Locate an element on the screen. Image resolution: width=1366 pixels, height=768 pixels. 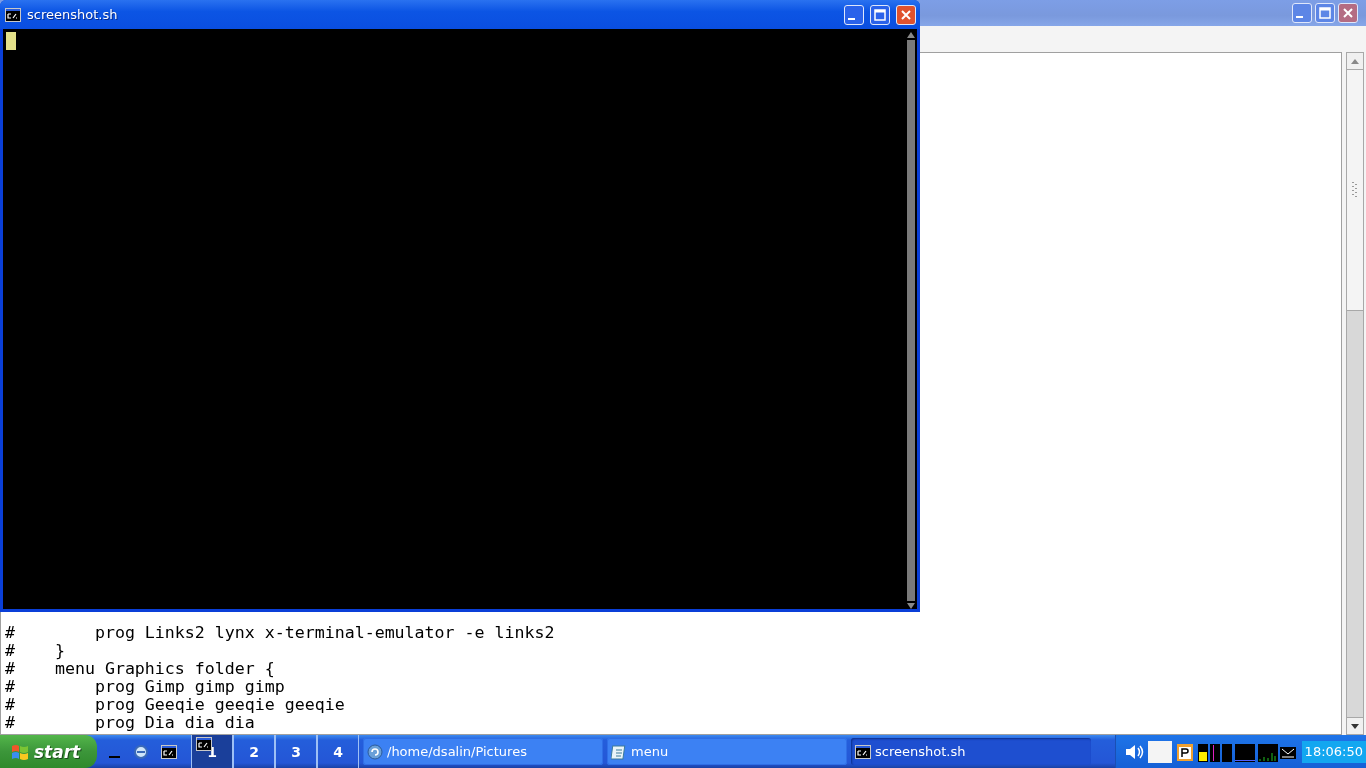
notepad-icon is located at coordinates (619, 751).